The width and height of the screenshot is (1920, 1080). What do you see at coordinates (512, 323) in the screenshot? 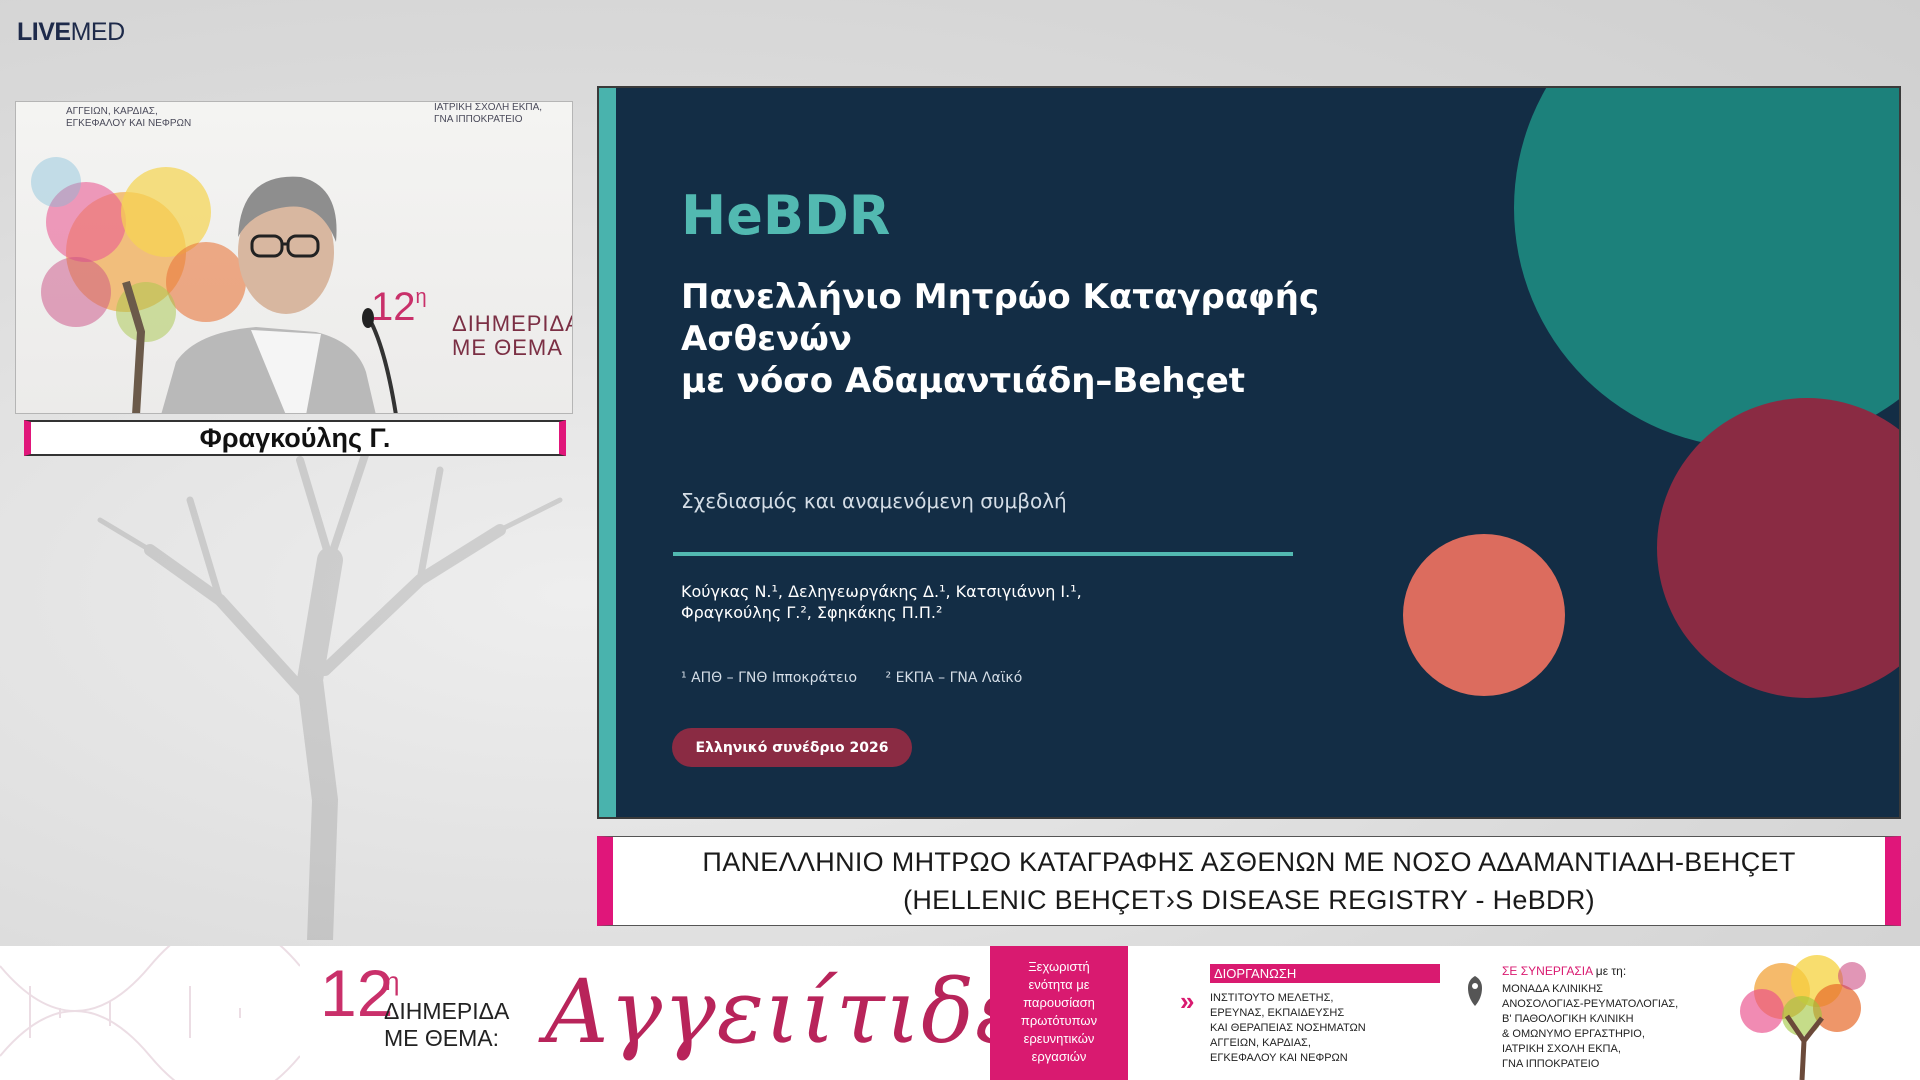
I see `video-backdrop-line: ΔΙΗΜΕΡΙΔΑ` at bounding box center [512, 323].